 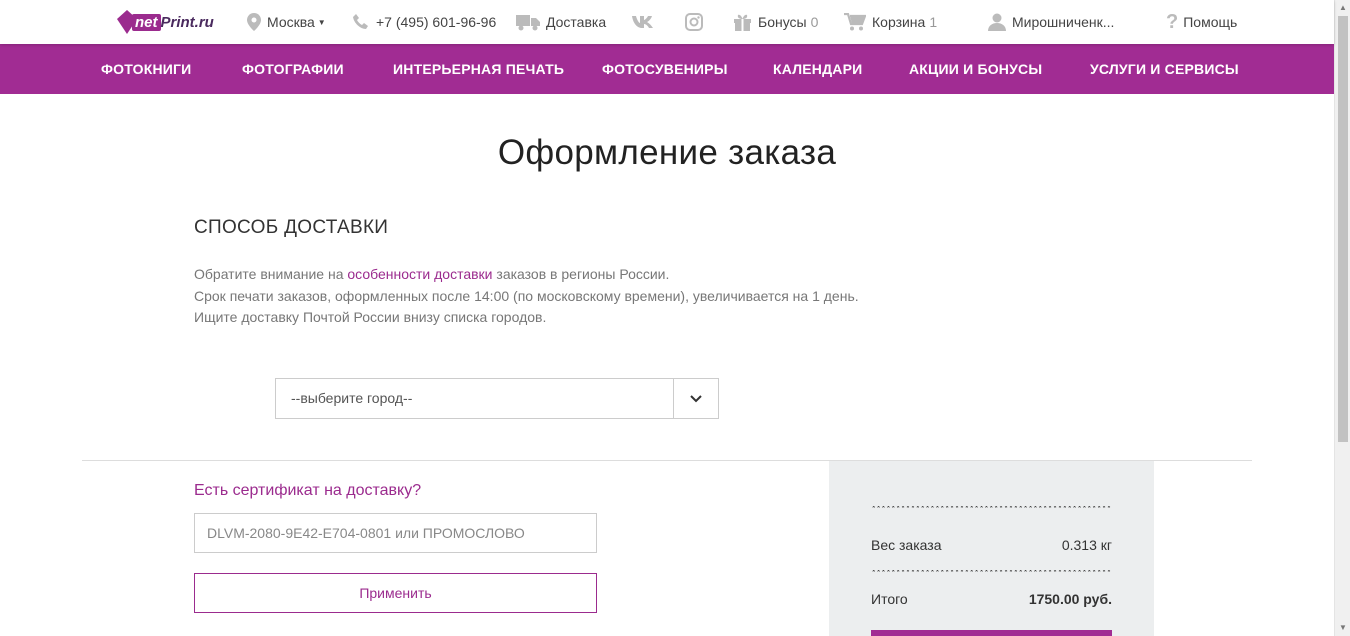 I want to click on nav-item-photo-souvenirs: ФОТОСУВЕНИРЫ, so click(x=665, y=69).